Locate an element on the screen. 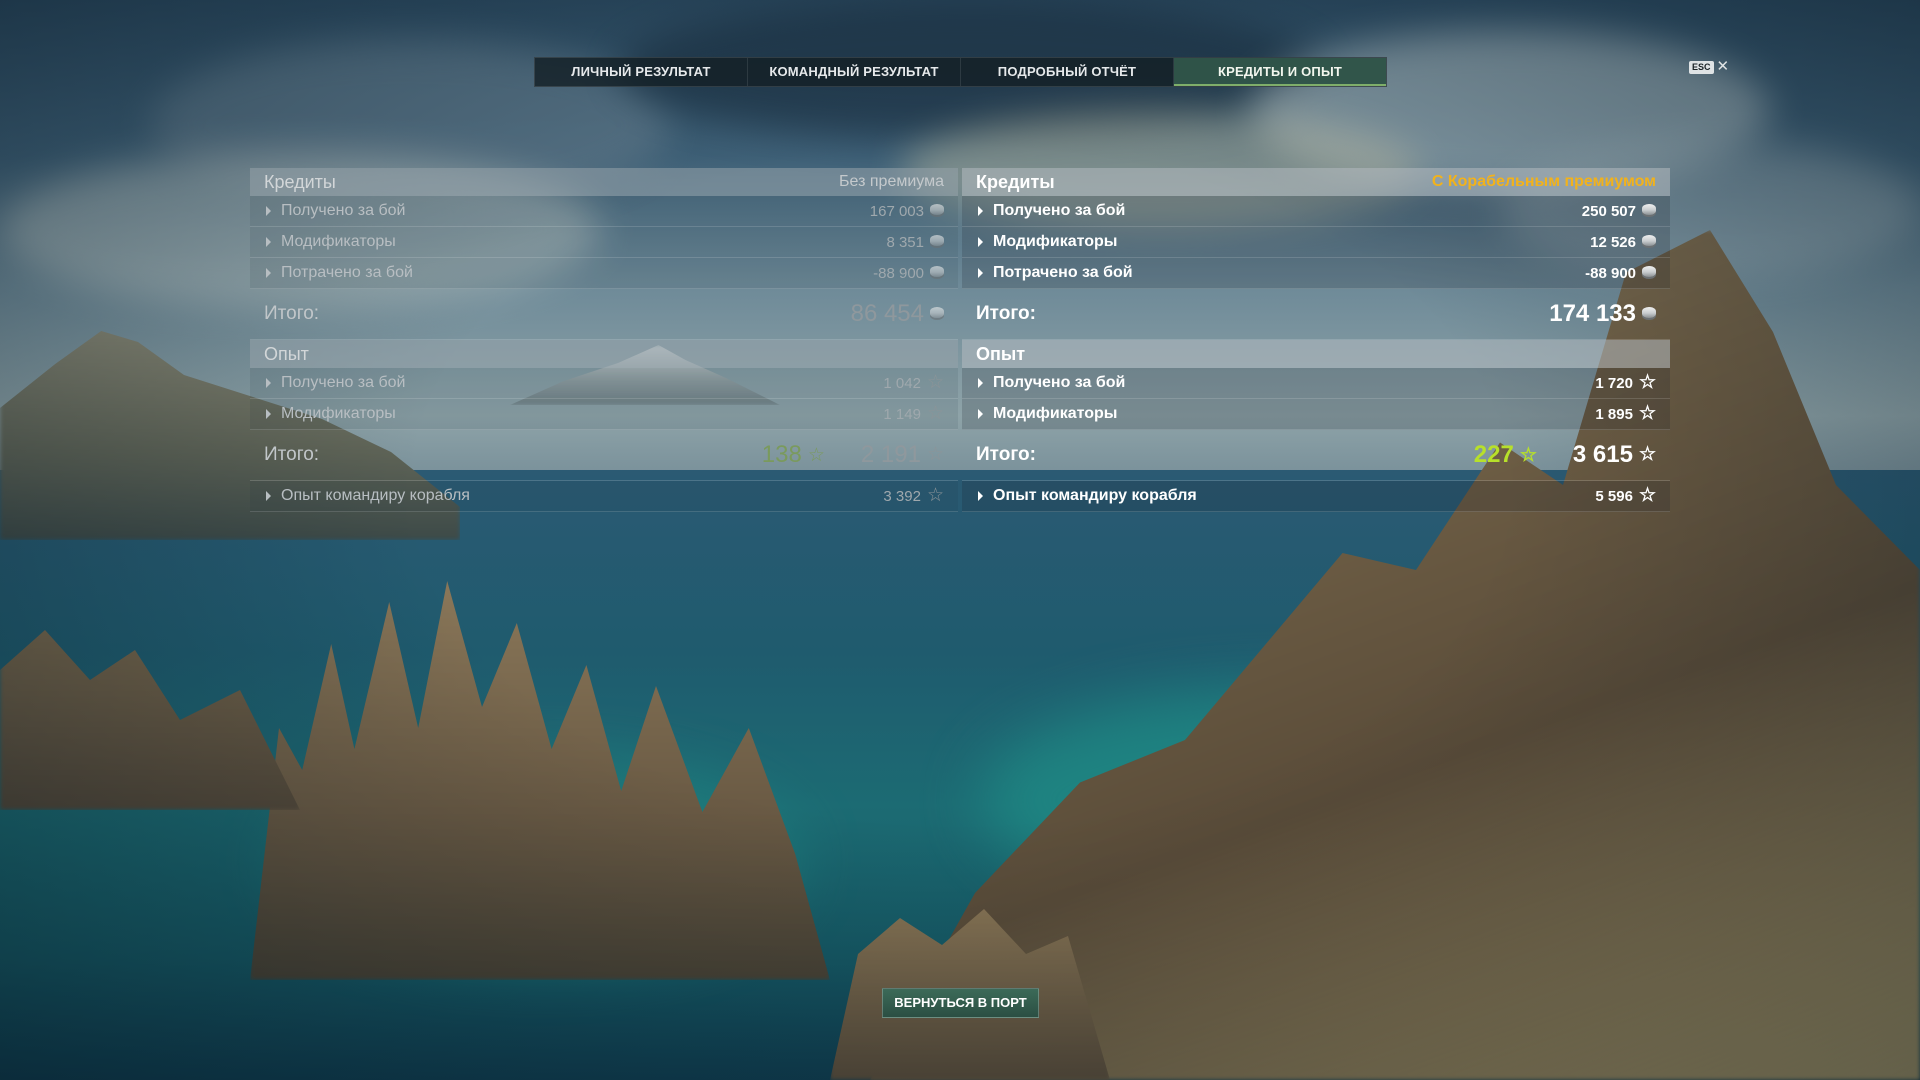 The width and height of the screenshot is (1920, 1080). xp-total-value: 3 615 is located at coordinates (1602, 454).